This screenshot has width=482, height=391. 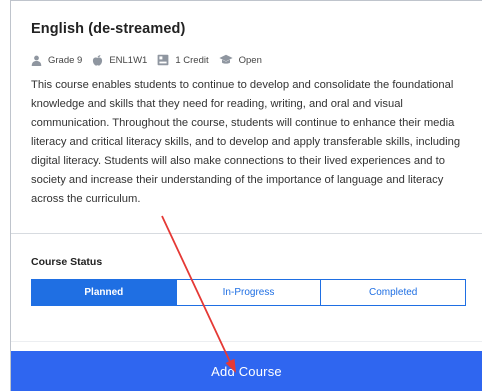 I want to click on meta-grade: Grade 9, so click(x=56, y=60).